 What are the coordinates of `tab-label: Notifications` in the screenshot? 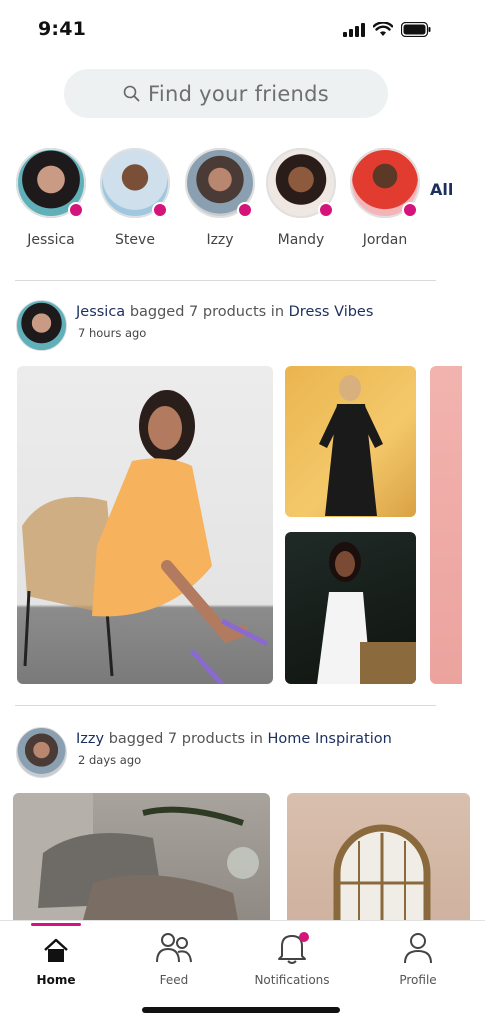 It's located at (292, 980).